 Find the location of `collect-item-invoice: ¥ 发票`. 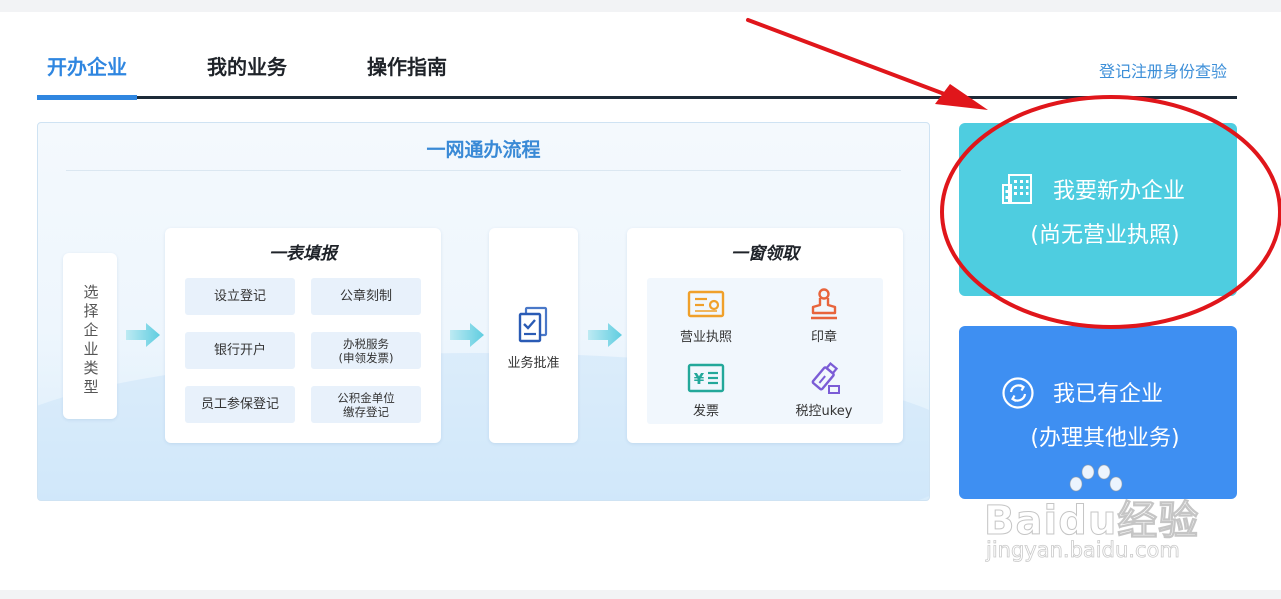

collect-item-invoice: ¥ 发票 is located at coordinates (706, 390).